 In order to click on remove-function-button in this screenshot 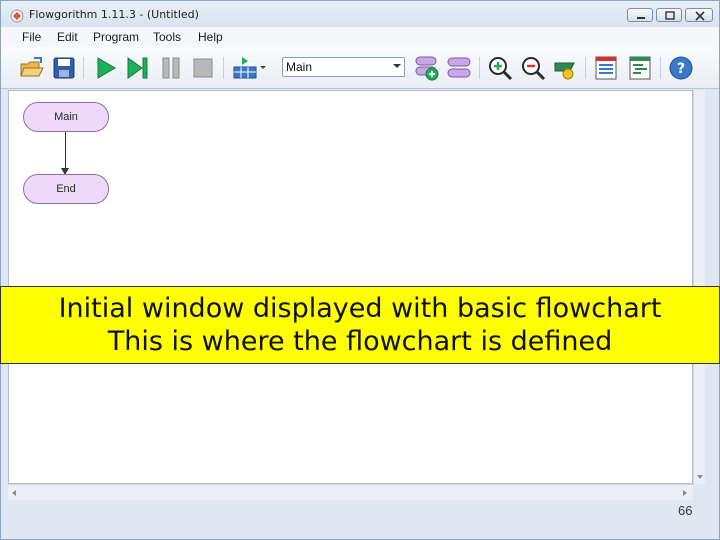, I will do `click(459, 68)`.